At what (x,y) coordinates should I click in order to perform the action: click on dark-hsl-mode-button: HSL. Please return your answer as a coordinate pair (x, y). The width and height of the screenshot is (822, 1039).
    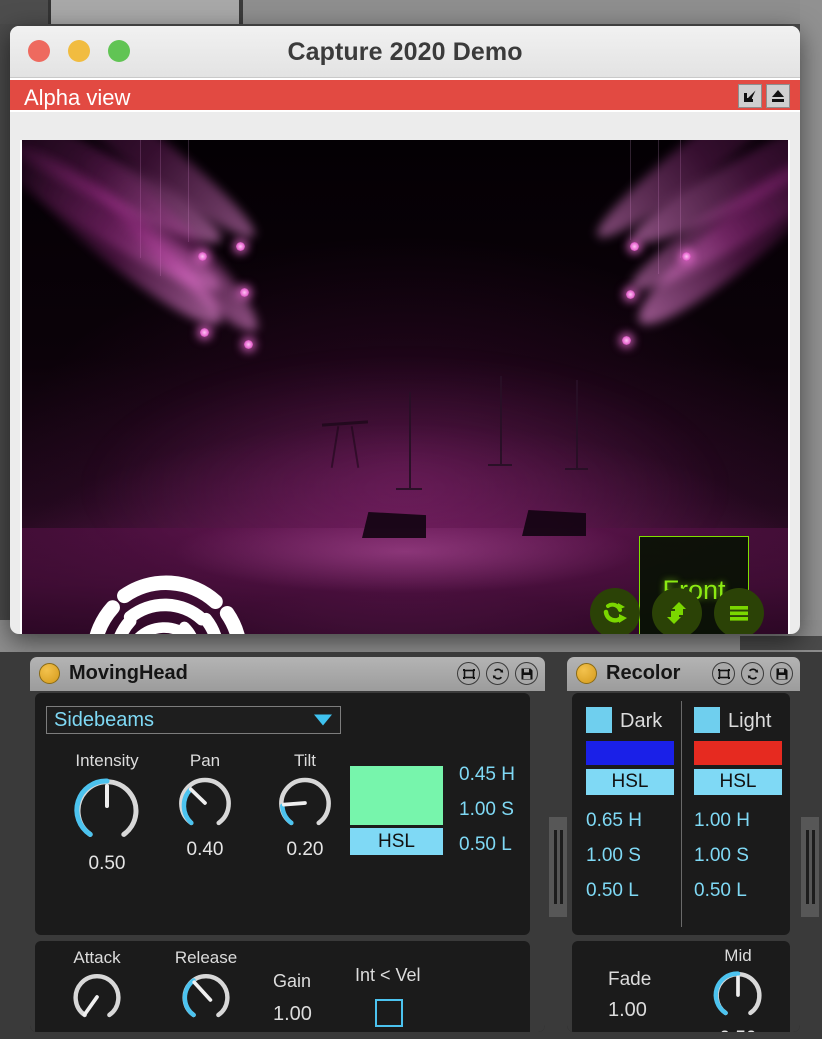
    Looking at the image, I should click on (630, 782).